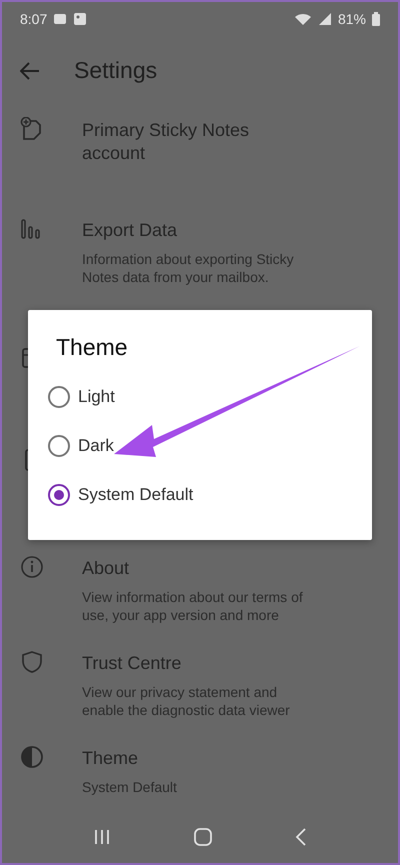 The height and width of the screenshot is (865, 400). I want to click on shield-icon, so click(32, 662).